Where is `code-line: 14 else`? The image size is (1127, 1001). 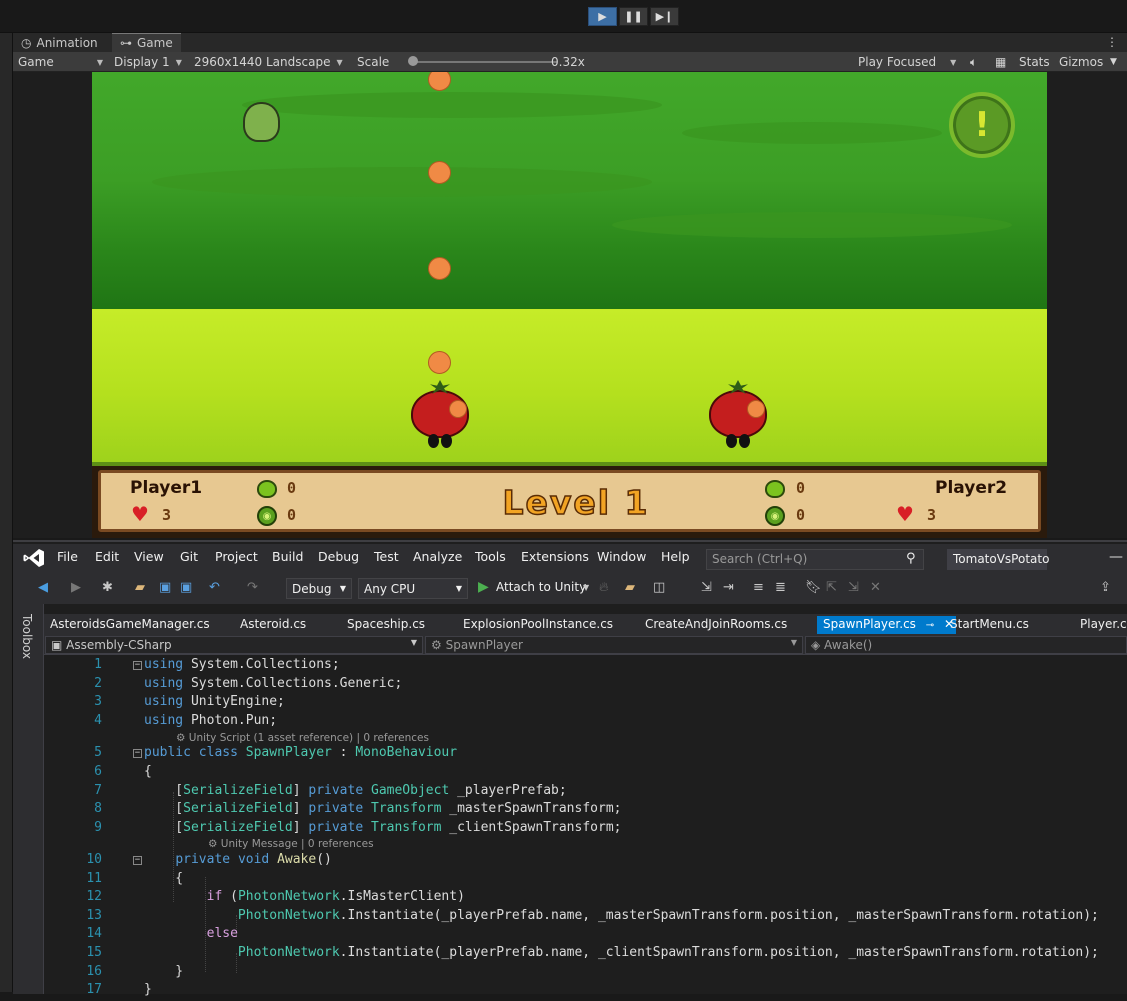 code-line: 14 else is located at coordinates (585, 935).